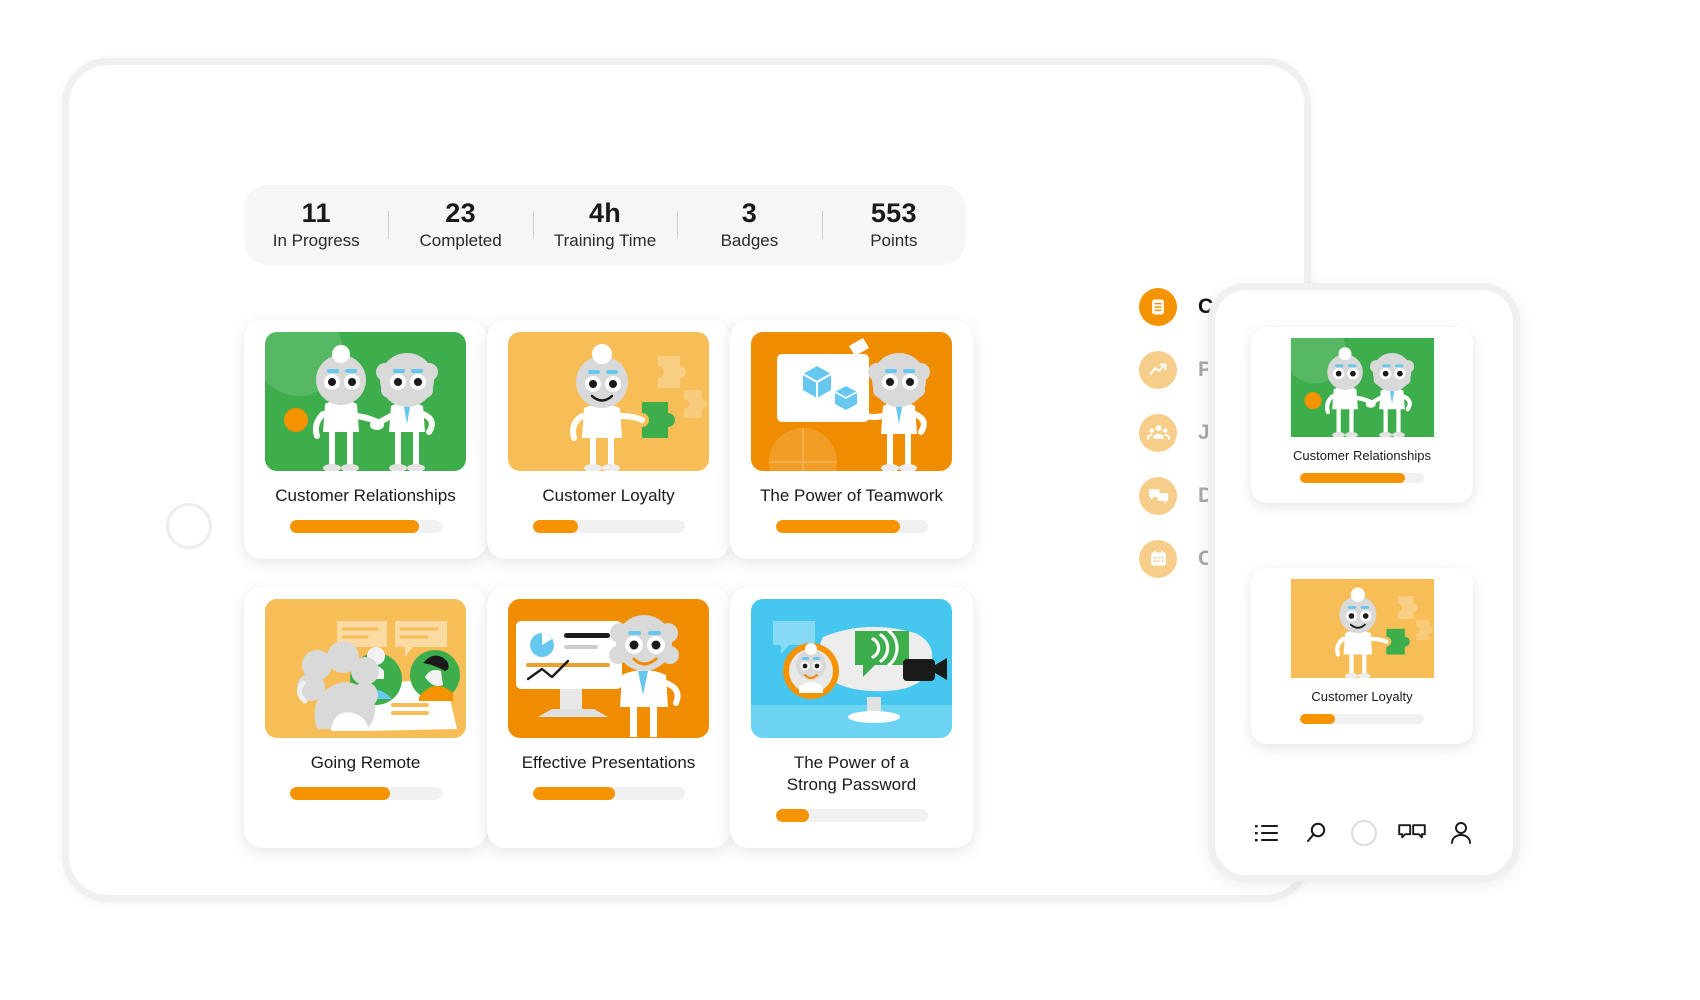 The width and height of the screenshot is (1700, 1000). I want to click on stat-value: 553, so click(893, 213).